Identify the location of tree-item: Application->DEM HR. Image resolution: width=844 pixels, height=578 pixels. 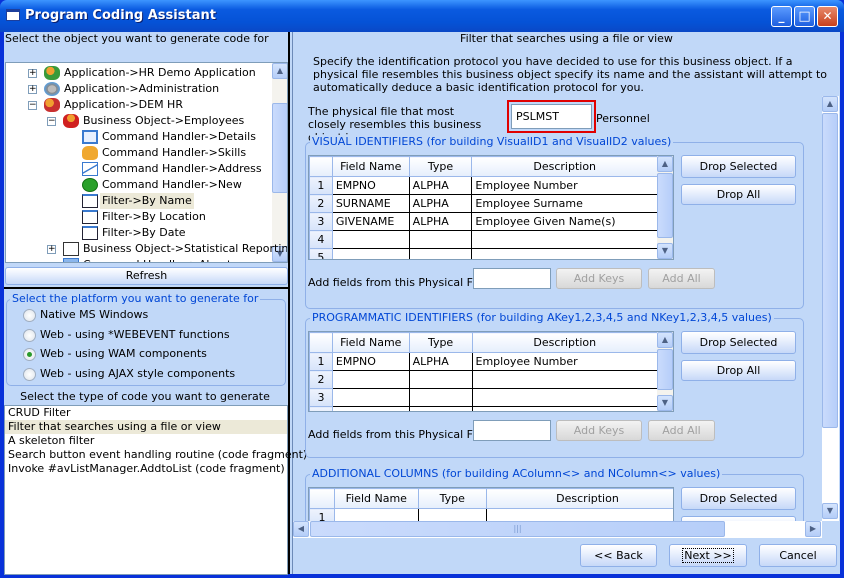
(123, 105).